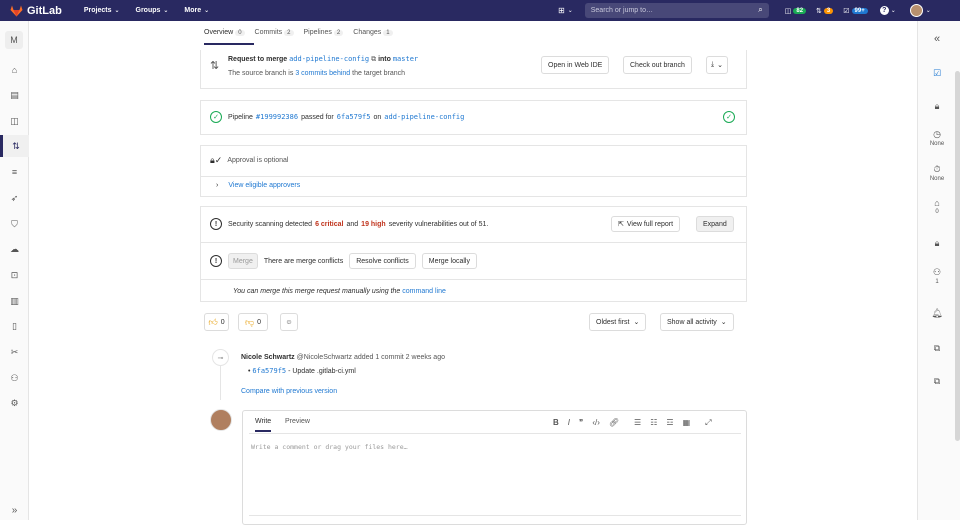 This screenshot has width=960, height=525. Describe the element at coordinates (14, 95) in the screenshot. I see `document-icon: ▤` at that location.